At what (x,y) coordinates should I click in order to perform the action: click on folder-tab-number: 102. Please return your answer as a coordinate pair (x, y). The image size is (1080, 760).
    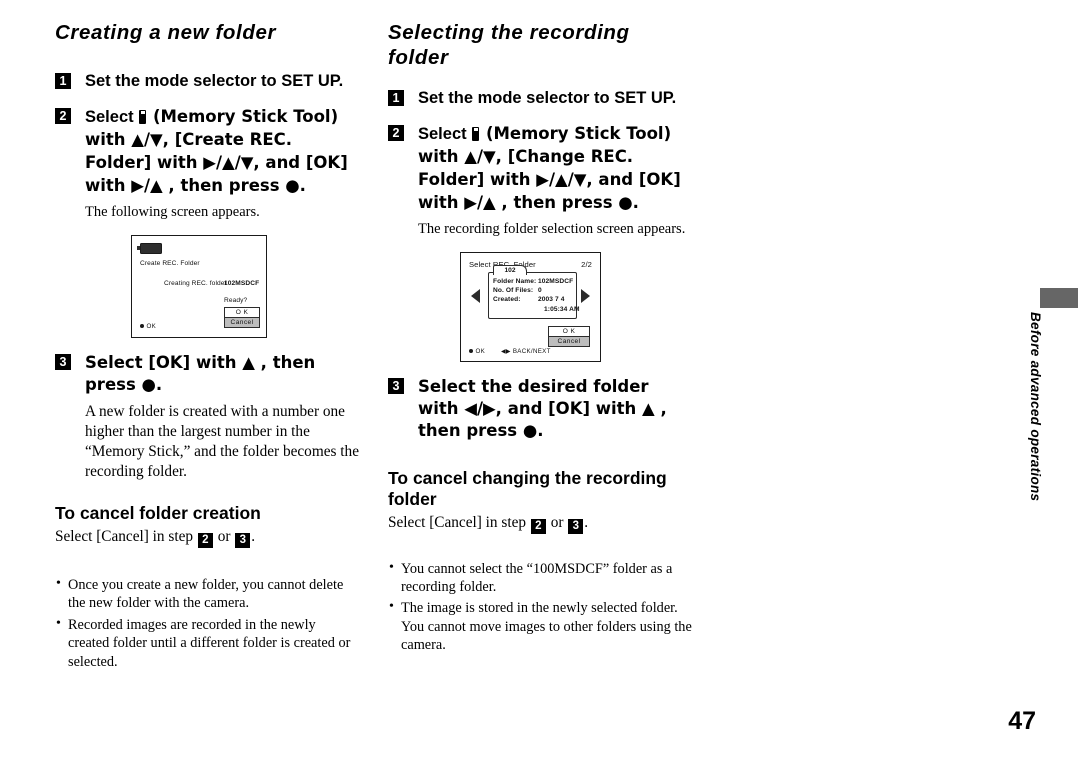
    Looking at the image, I should click on (510, 269).